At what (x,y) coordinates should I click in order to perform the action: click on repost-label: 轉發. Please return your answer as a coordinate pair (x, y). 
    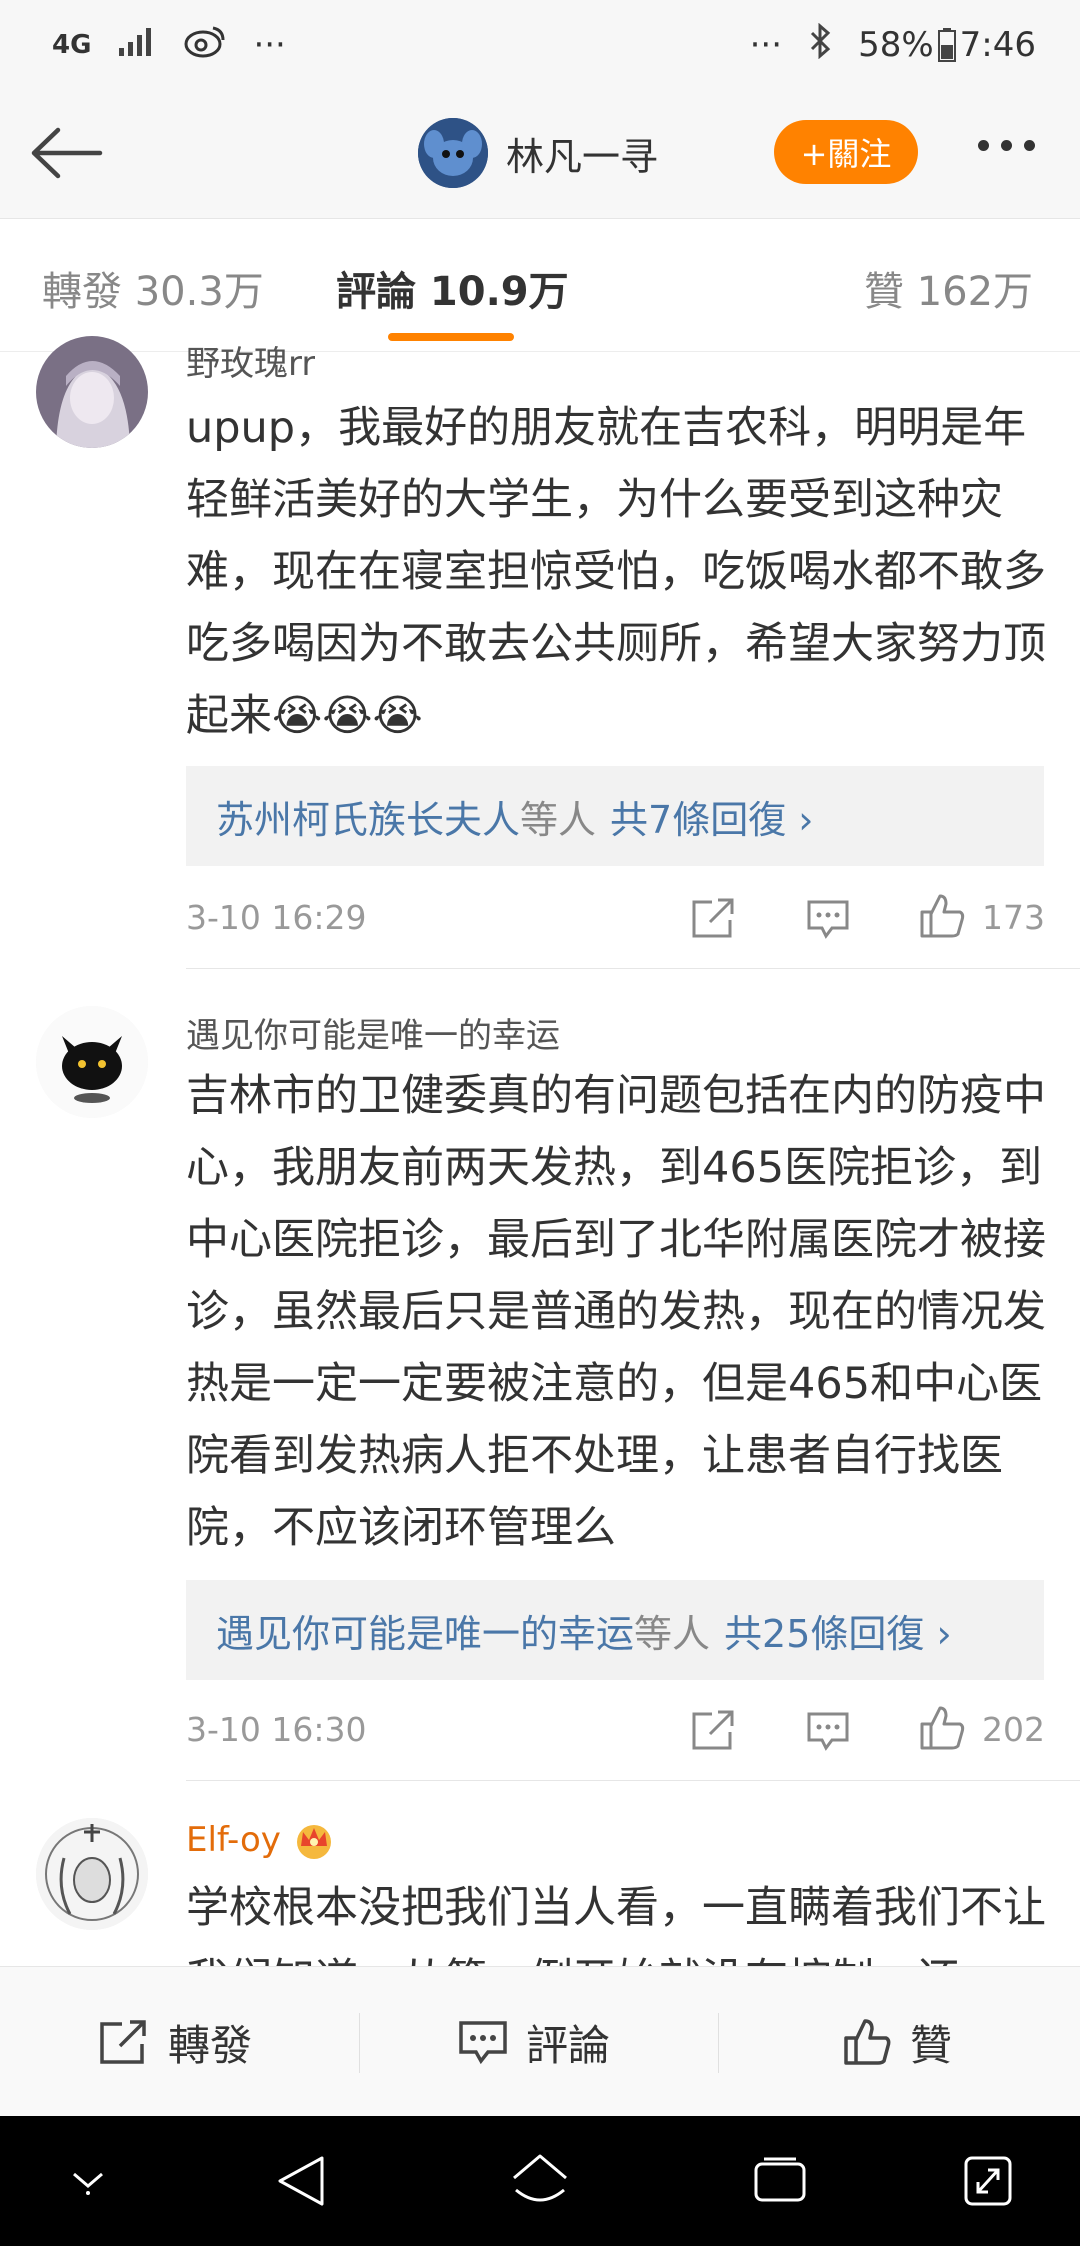
    Looking at the image, I should click on (210, 2045).